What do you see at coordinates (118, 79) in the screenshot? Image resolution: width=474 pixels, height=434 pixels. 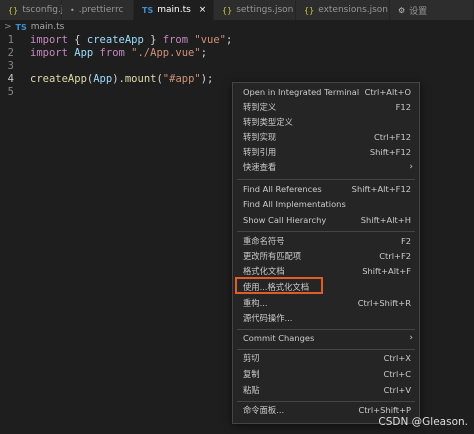 I see `code-token: ).` at bounding box center [118, 79].